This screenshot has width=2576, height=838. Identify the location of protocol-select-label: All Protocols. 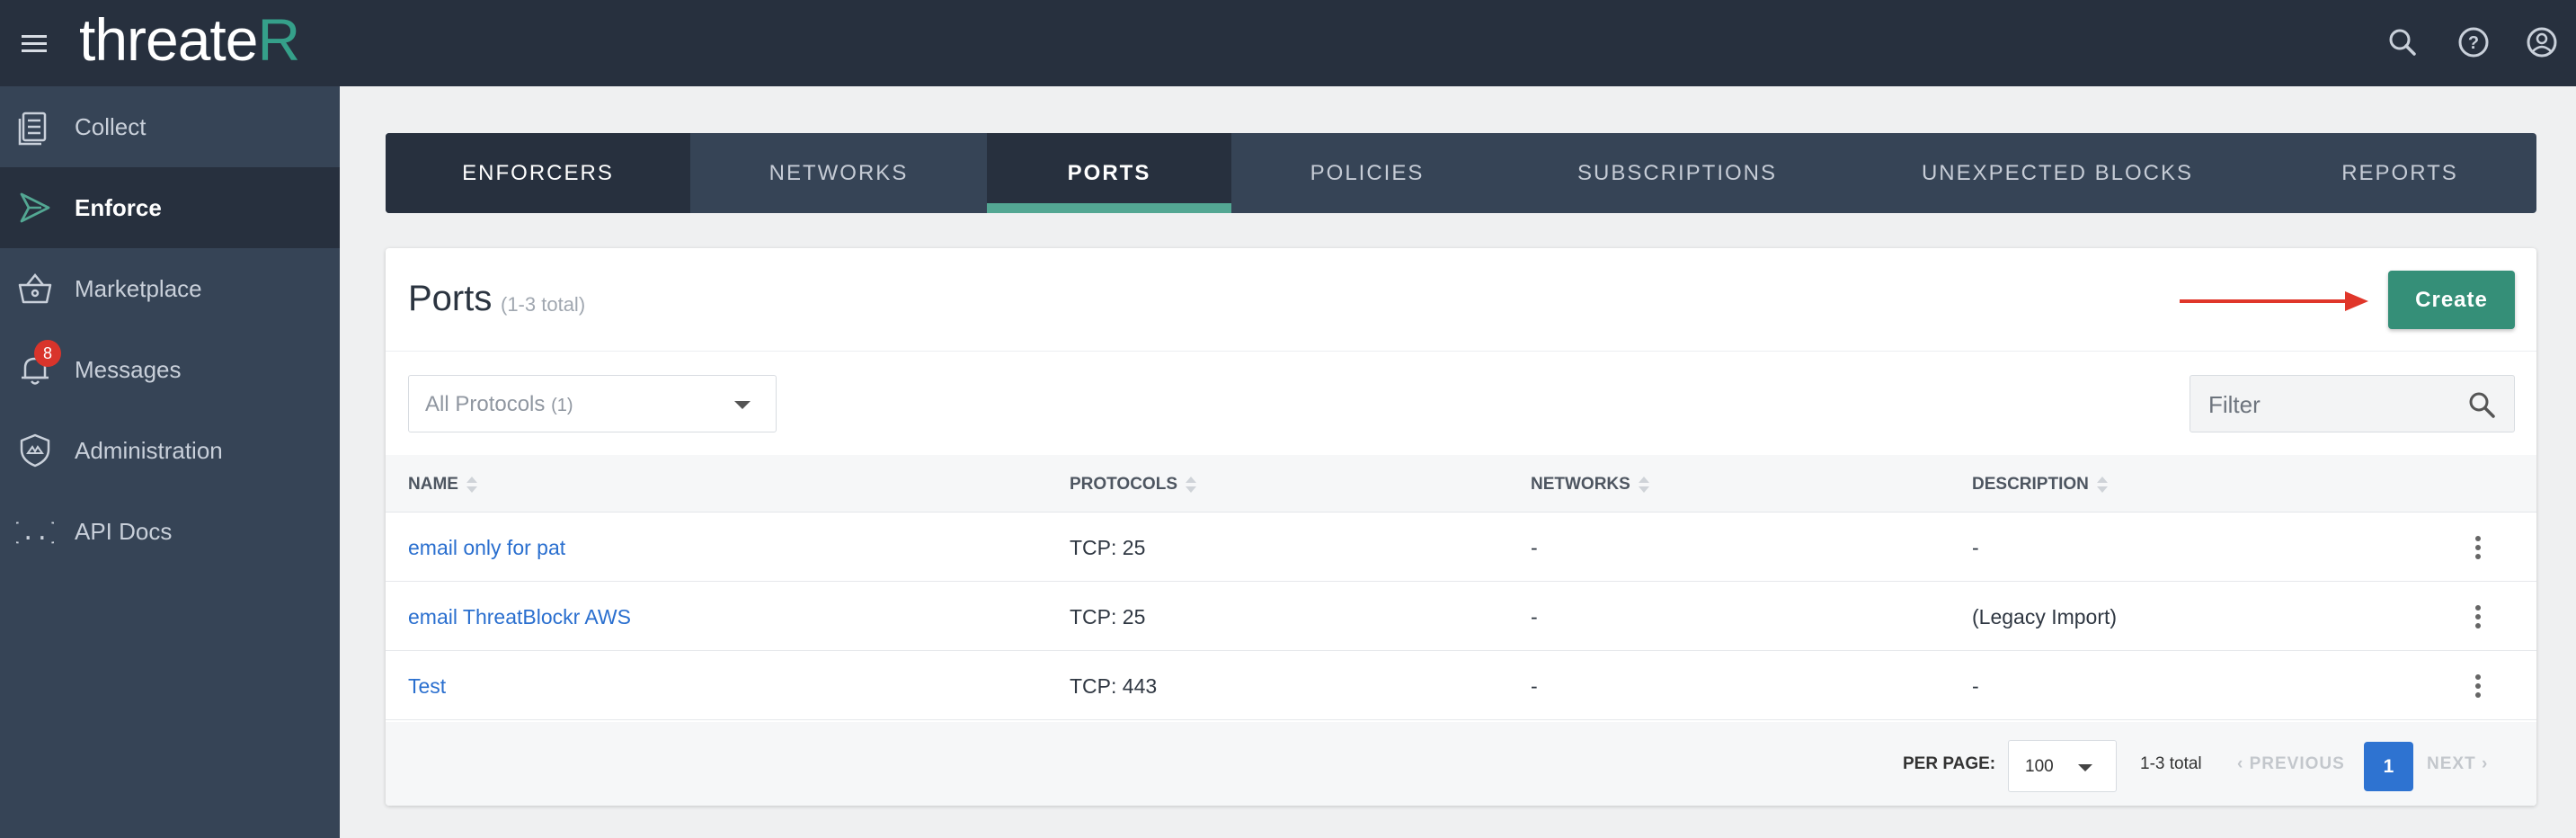
(485, 404).